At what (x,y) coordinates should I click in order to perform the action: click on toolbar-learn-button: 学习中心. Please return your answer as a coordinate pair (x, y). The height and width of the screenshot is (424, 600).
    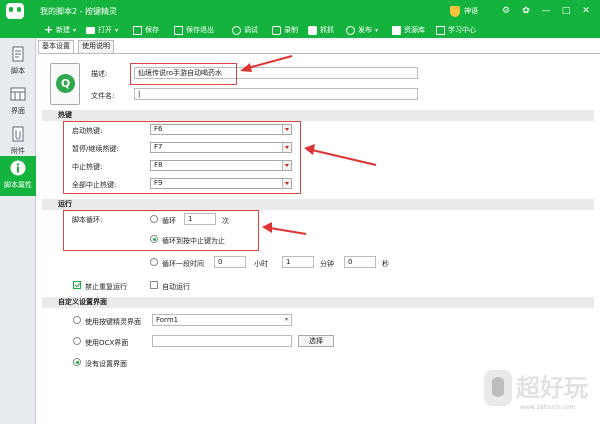
    Looking at the image, I should click on (456, 30).